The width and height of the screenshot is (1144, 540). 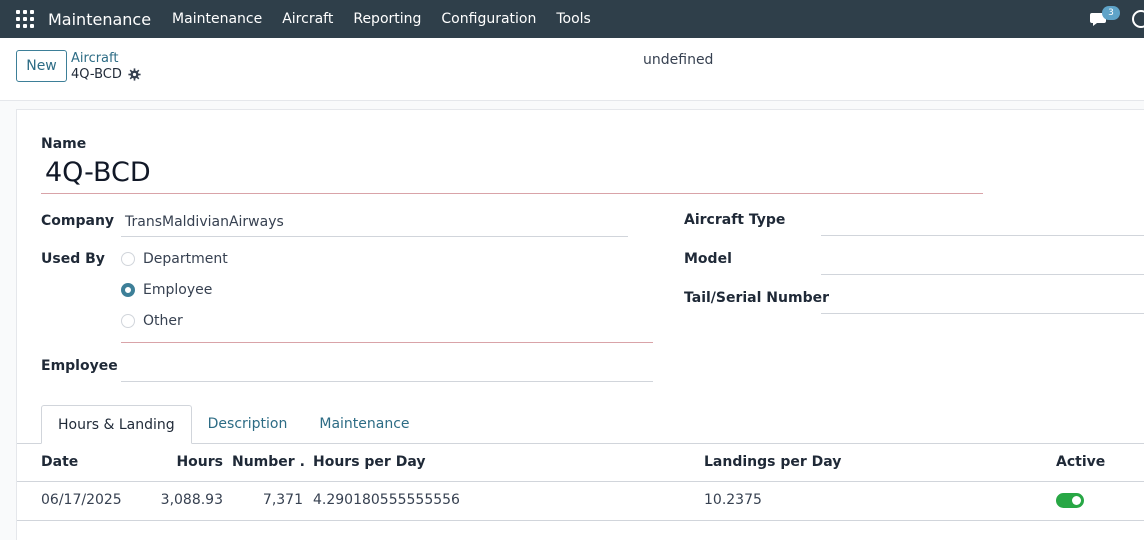 I want to click on breadcrumb-parent: Aircraft, so click(x=94, y=58).